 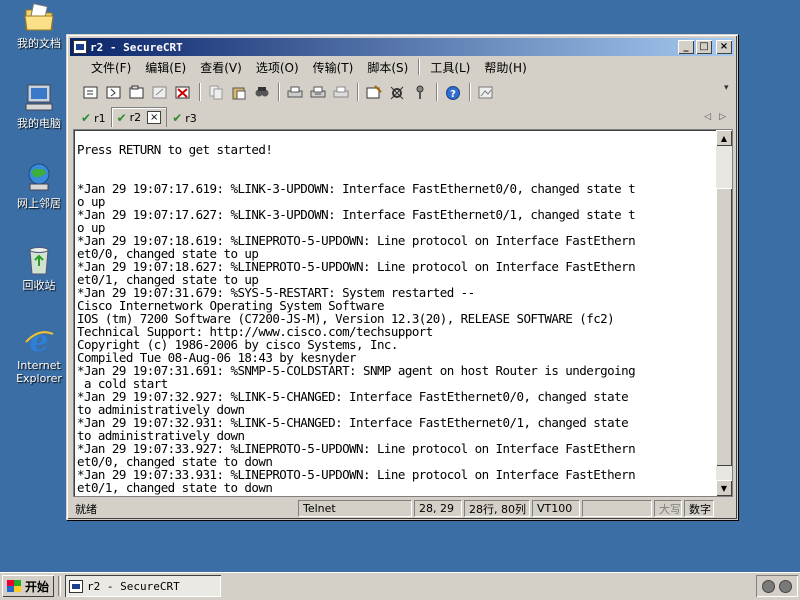 What do you see at coordinates (39, 18) in the screenshot?
I see `my-documents-icon` at bounding box center [39, 18].